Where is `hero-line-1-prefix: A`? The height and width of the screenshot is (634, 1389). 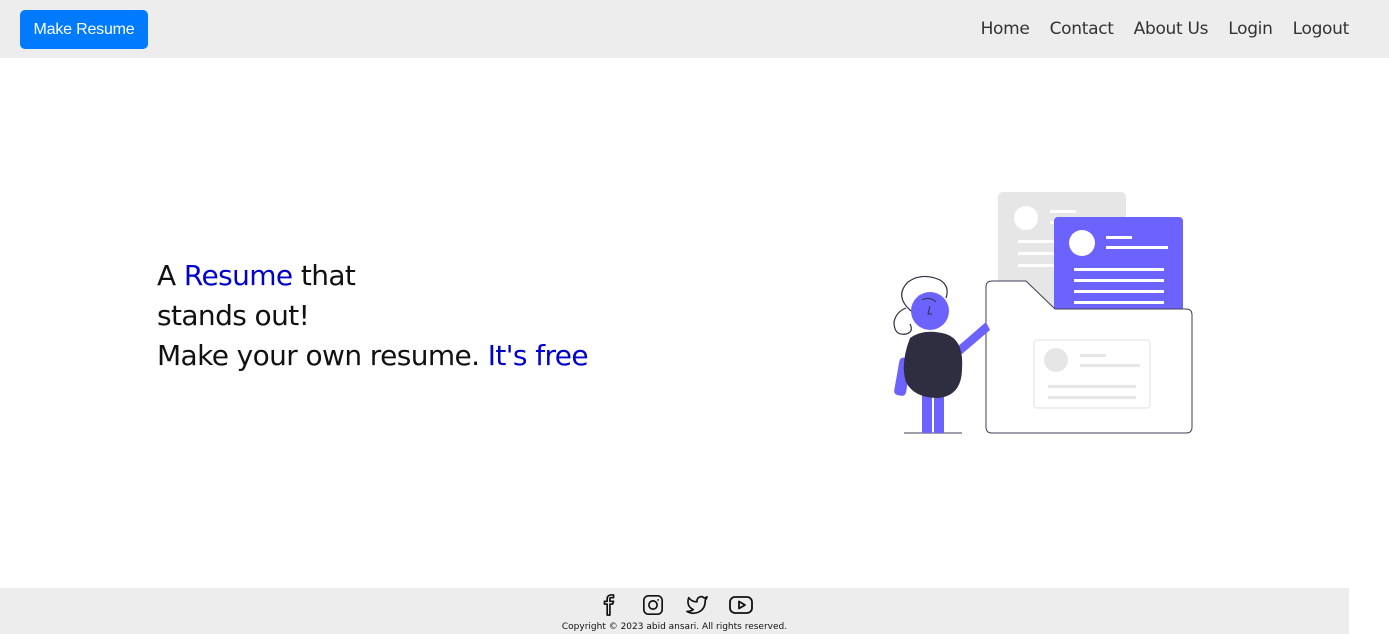 hero-line-1-prefix: A is located at coordinates (170, 275).